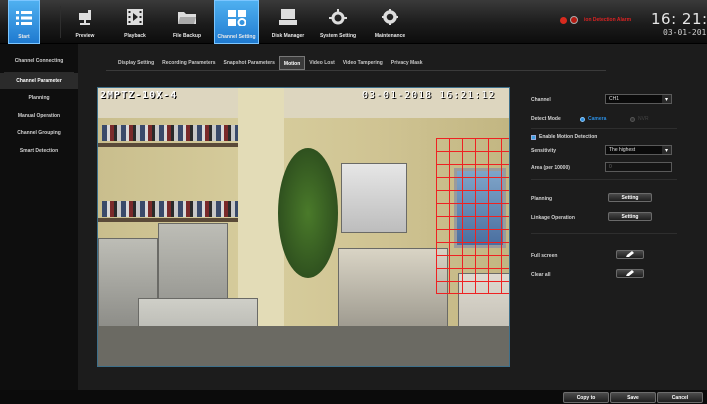 The height and width of the screenshot is (404, 707). Describe the element at coordinates (544, 256) in the screenshot. I see `full-screen-label: Full screen` at that location.